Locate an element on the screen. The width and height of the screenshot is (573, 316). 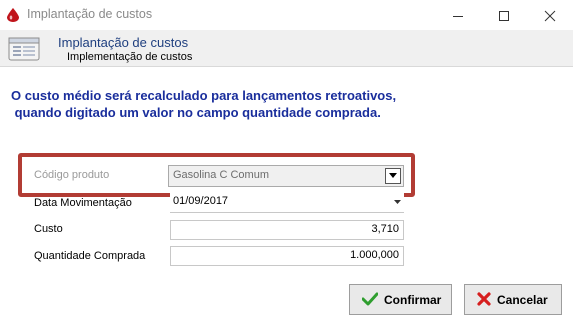
product-combo-dropdown-button is located at coordinates (393, 176).